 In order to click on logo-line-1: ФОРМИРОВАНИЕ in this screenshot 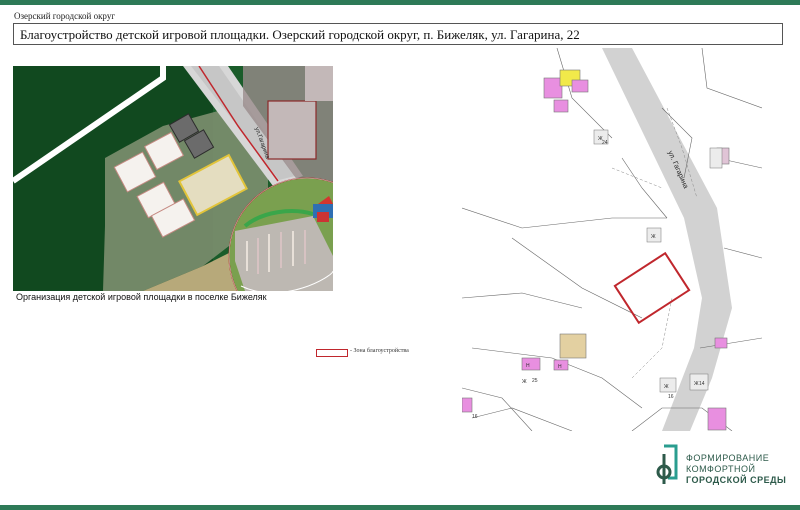, I will do `click(728, 458)`.